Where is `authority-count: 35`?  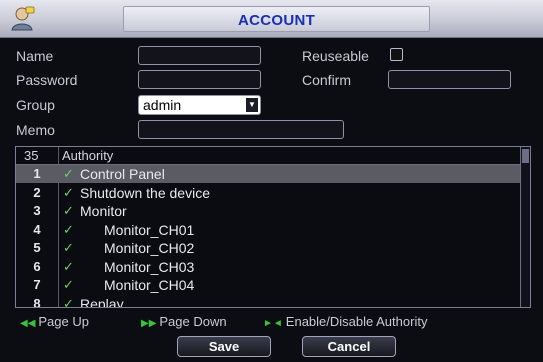
authority-count: 35 is located at coordinates (31, 155).